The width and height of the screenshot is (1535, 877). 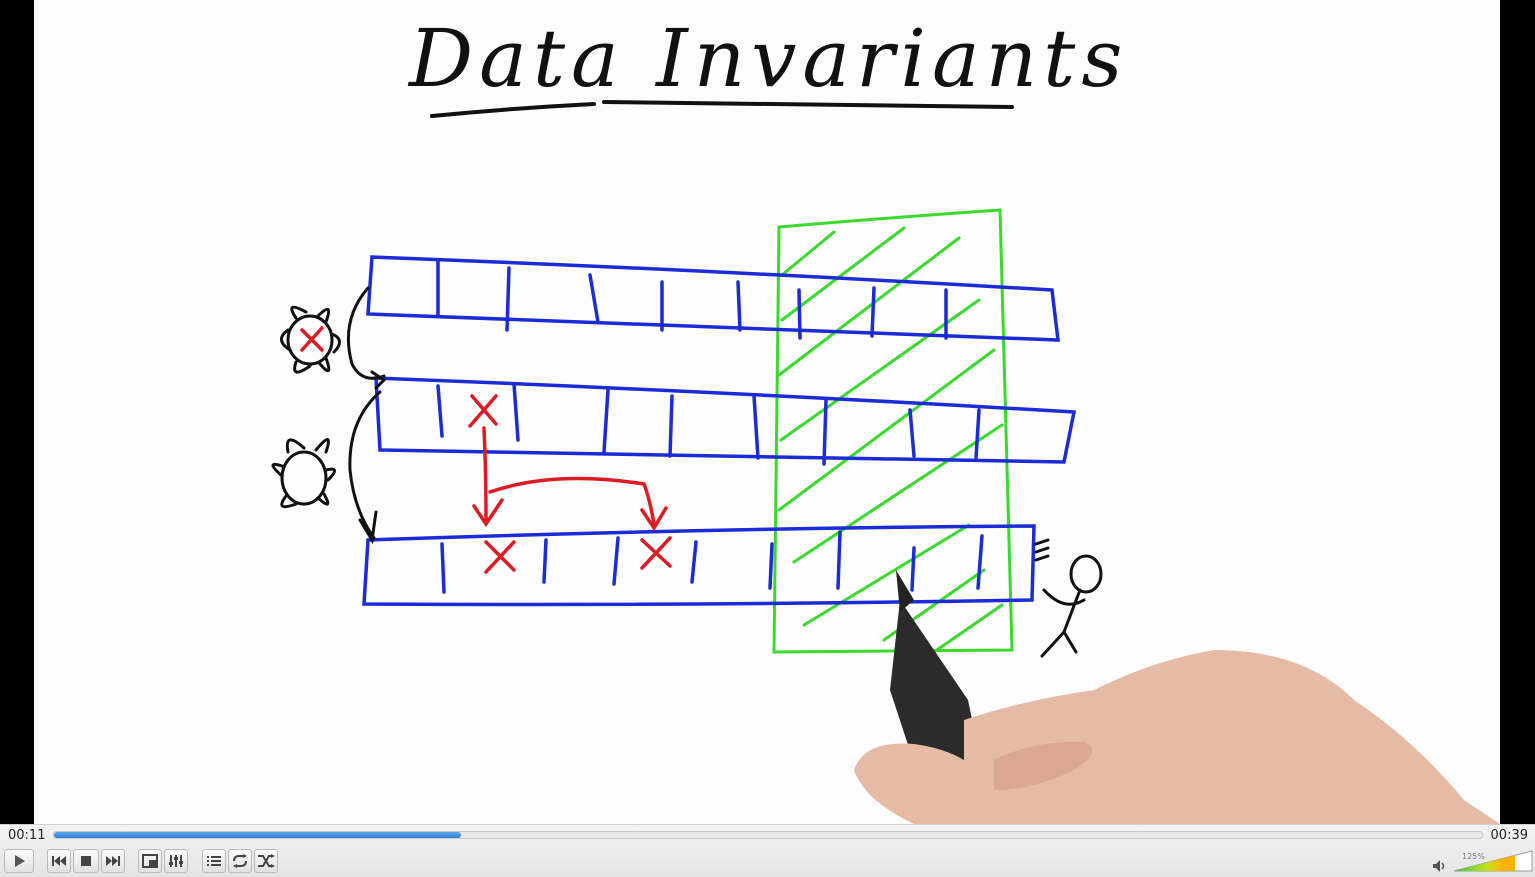 I want to click on fullscreen-button, so click(x=150, y=861).